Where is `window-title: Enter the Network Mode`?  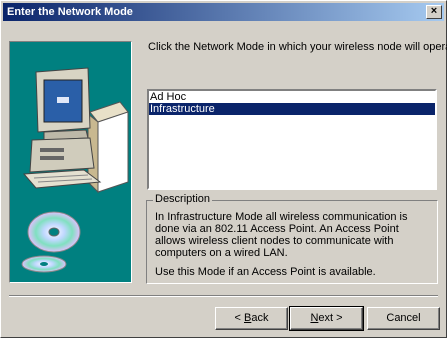 window-title: Enter the Network Mode is located at coordinates (70, 12).